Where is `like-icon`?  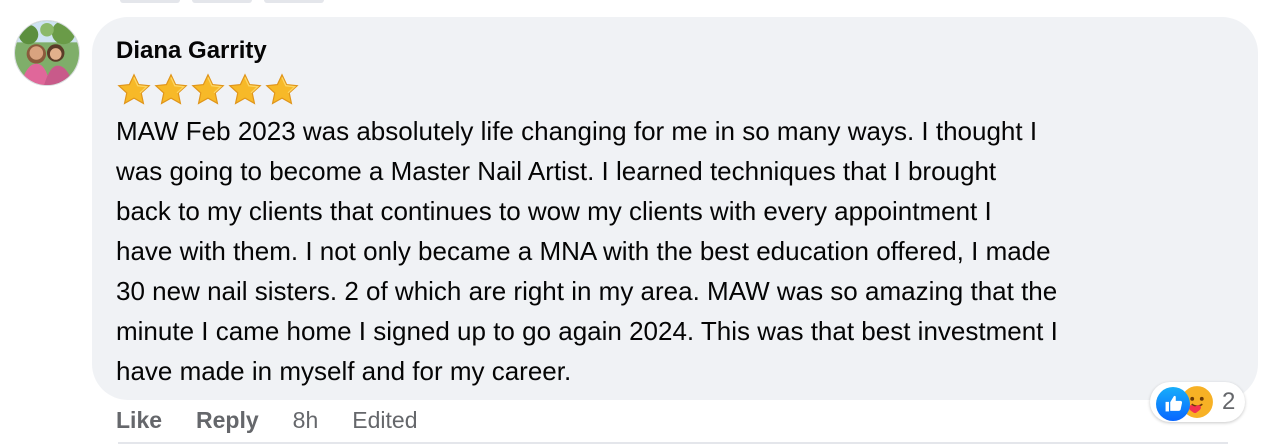
like-icon is located at coordinates (1172, 403).